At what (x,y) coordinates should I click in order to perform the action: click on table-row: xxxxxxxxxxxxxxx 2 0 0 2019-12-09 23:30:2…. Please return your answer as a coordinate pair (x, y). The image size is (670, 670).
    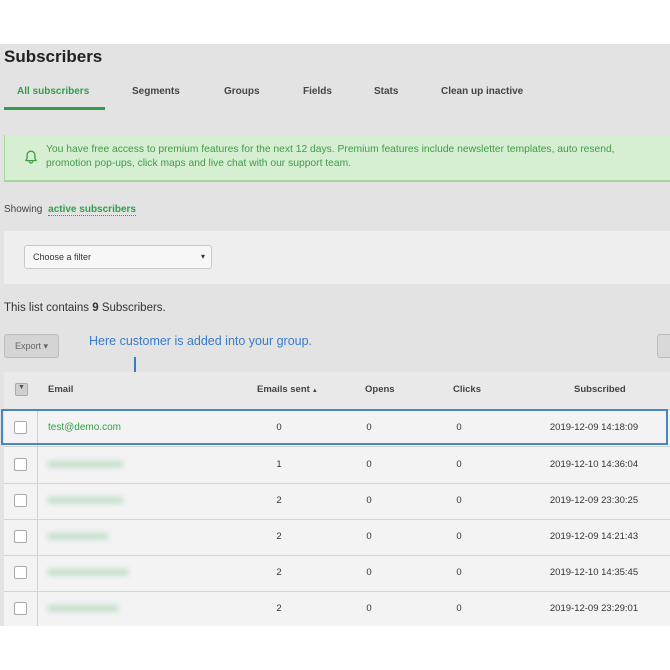
    Looking at the image, I should click on (337, 501).